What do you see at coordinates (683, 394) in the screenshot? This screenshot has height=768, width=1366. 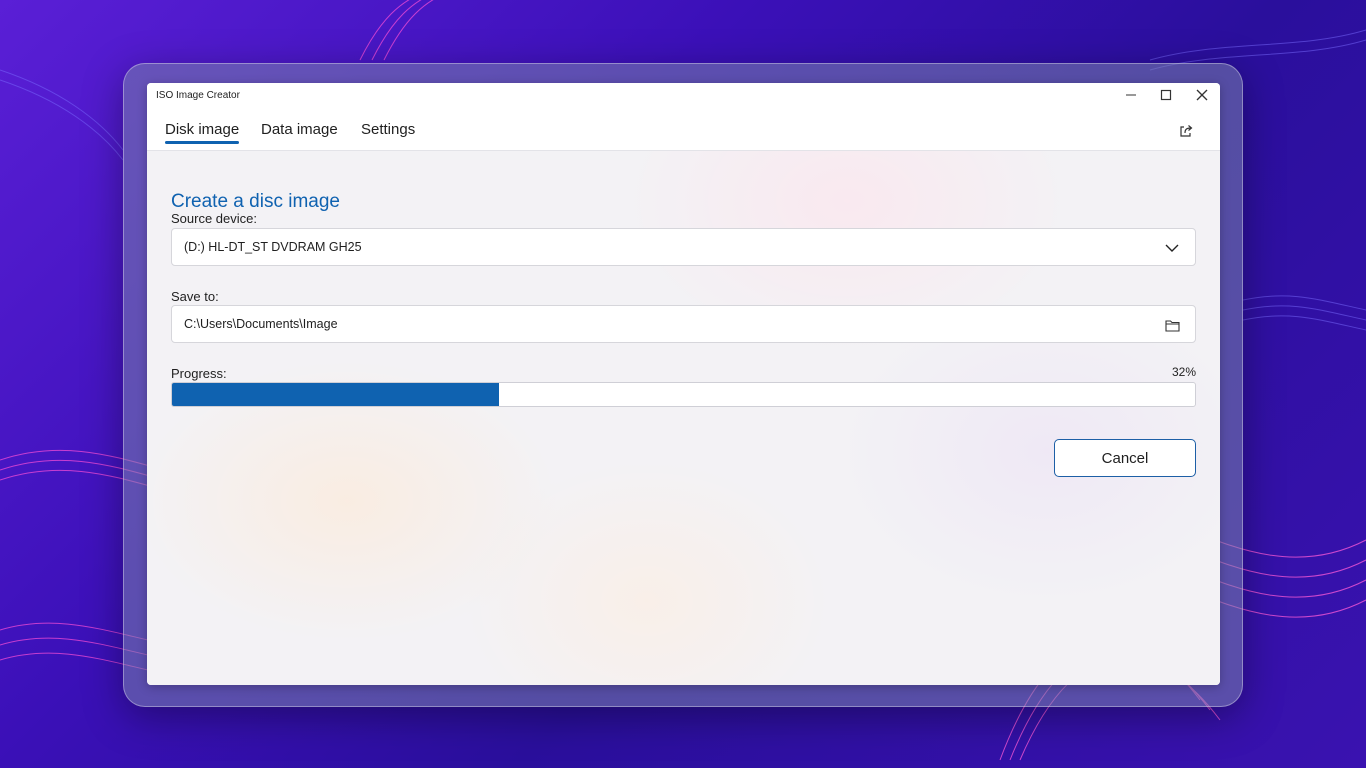 I see `progress-bar` at bounding box center [683, 394].